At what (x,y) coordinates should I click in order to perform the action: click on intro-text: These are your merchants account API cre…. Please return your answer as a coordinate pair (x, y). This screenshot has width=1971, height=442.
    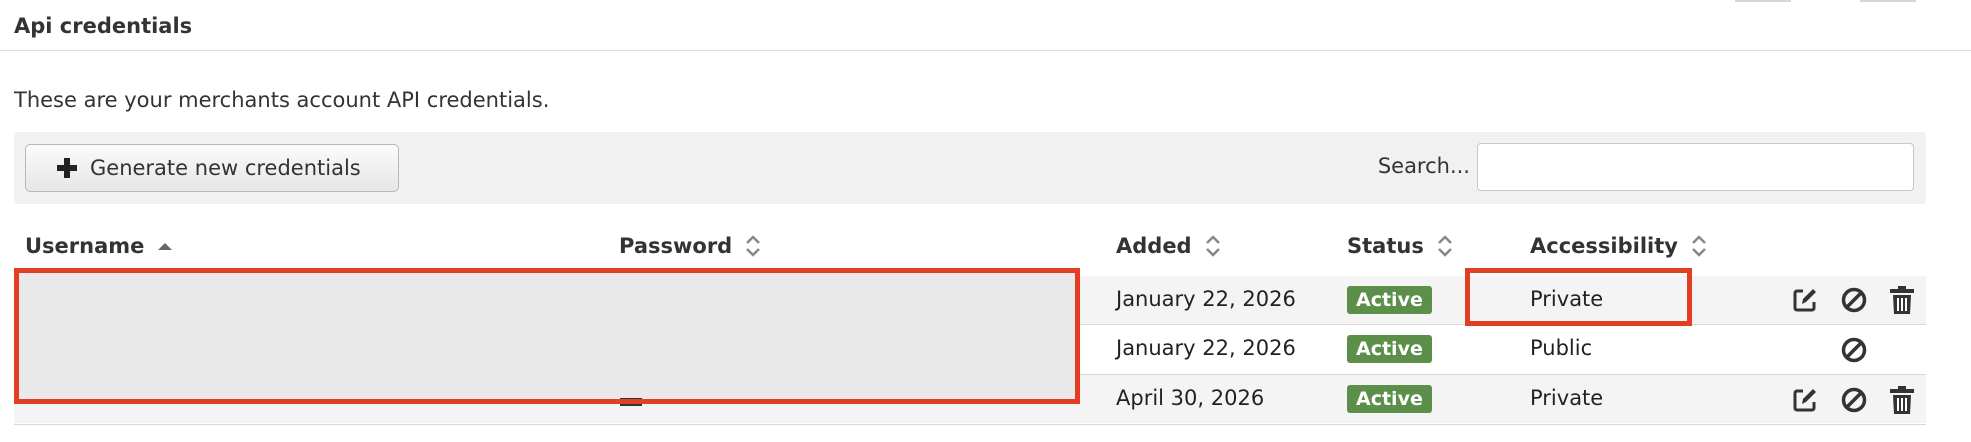
    Looking at the image, I should click on (282, 100).